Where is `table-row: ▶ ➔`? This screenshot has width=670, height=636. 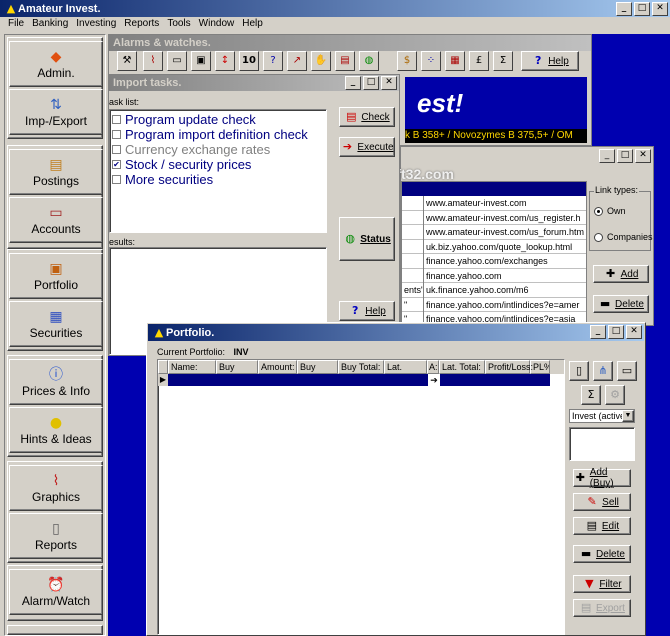 table-row: ▶ ➔ is located at coordinates (361, 380).